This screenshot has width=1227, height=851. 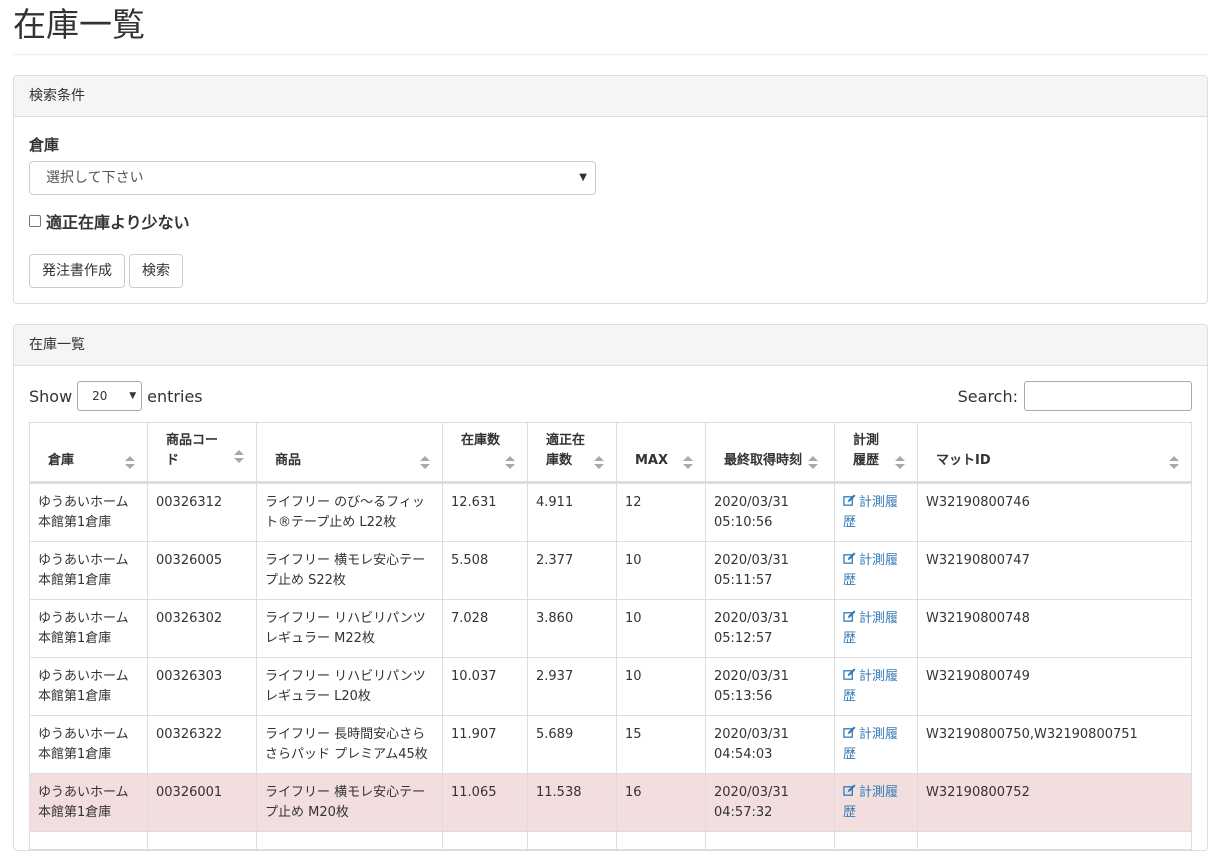 What do you see at coordinates (743, 812) in the screenshot?
I see `cell-time: 04:57:32` at bounding box center [743, 812].